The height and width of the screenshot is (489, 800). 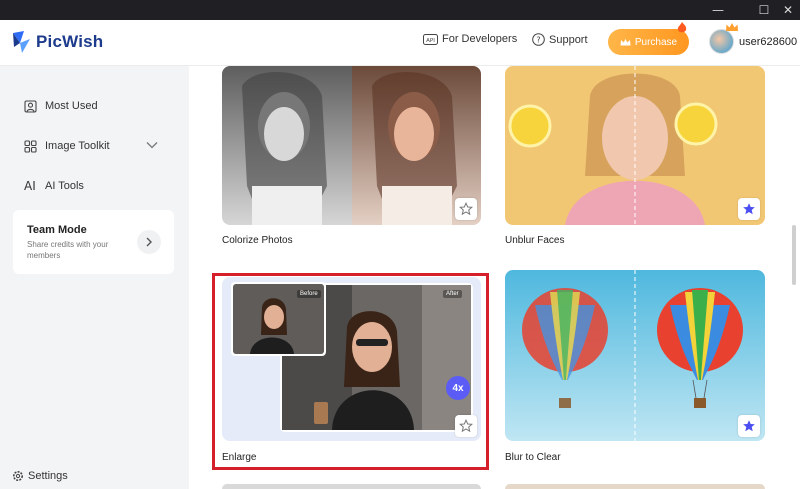 I want to click on picwish-logo-icon, so click(x=21, y=42).